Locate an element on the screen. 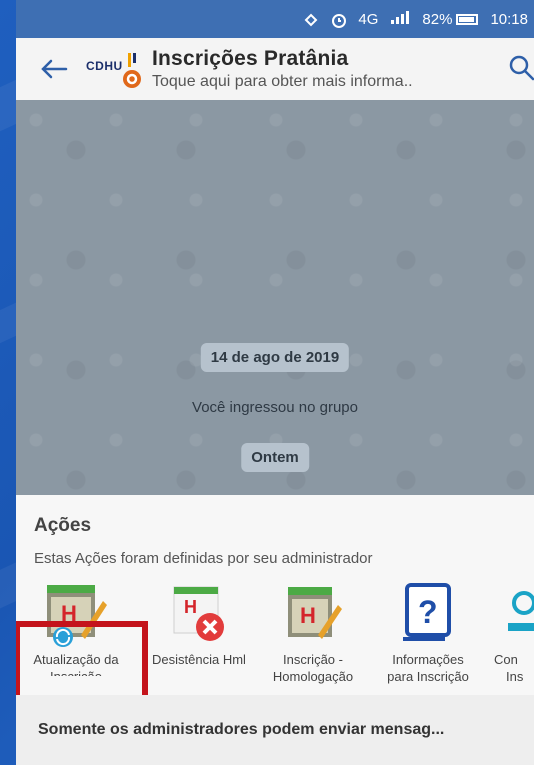 The image size is (534, 765). logo-text: CDHU is located at coordinates (104, 66).